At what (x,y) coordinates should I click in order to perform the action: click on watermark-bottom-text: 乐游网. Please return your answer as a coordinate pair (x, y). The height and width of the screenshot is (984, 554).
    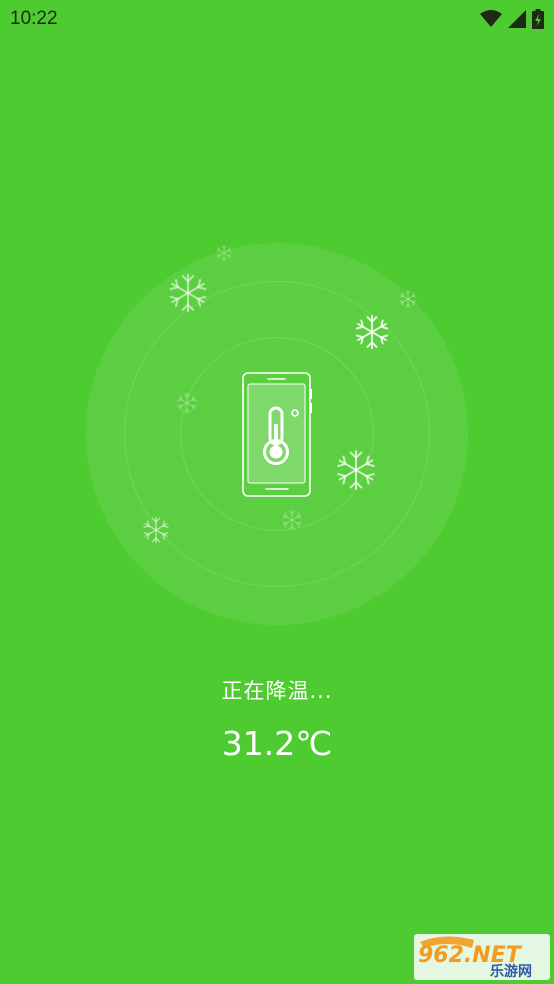
    Looking at the image, I should click on (511, 971).